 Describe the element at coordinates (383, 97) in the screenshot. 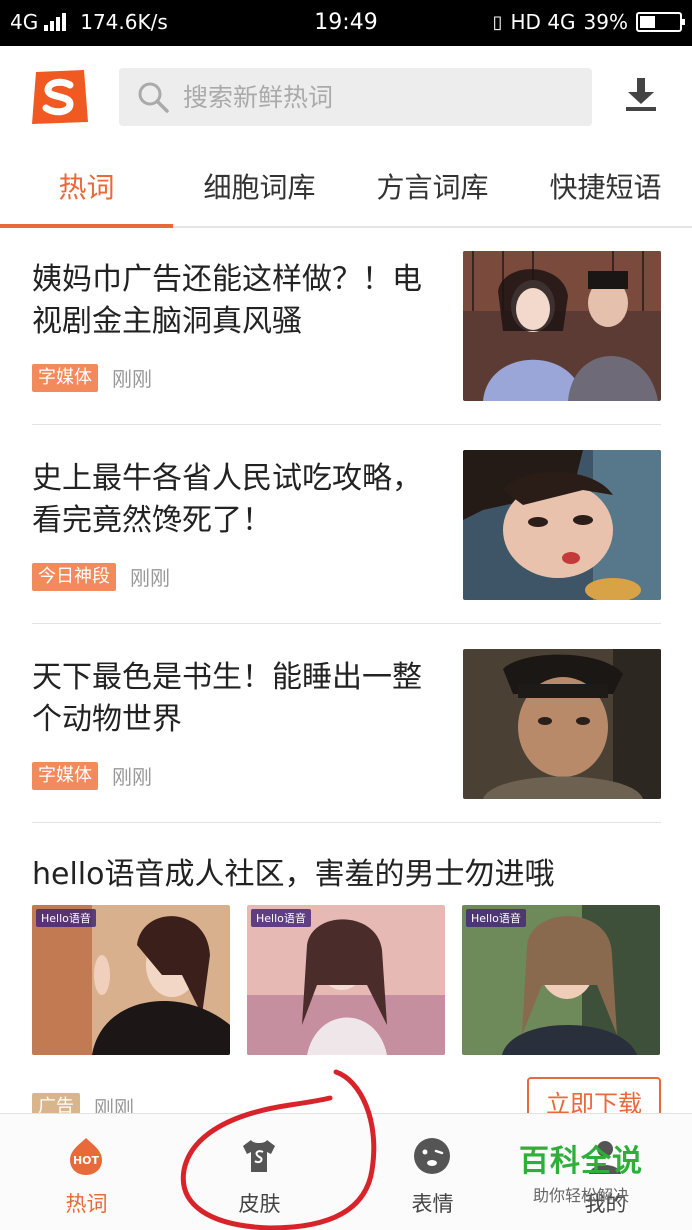

I see `search-input` at that location.